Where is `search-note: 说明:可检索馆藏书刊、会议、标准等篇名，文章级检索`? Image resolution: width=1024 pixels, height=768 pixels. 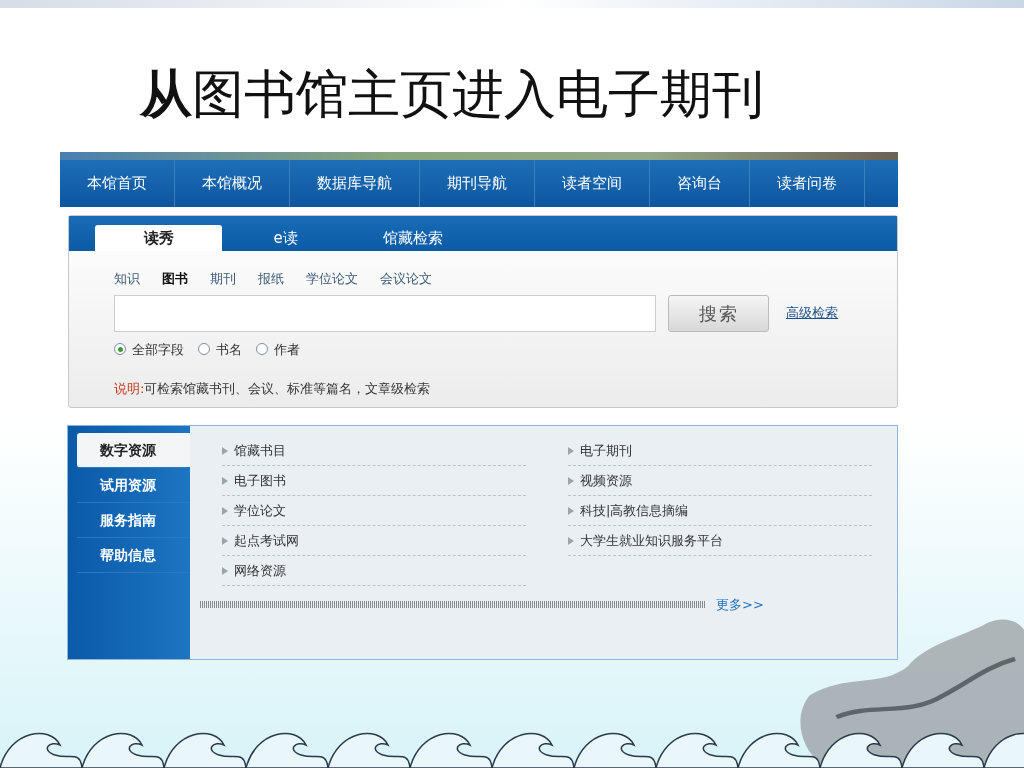 search-note: 说明:可检索馆藏书刊、会议、标准等篇名，文章级检索 is located at coordinates (273, 389).